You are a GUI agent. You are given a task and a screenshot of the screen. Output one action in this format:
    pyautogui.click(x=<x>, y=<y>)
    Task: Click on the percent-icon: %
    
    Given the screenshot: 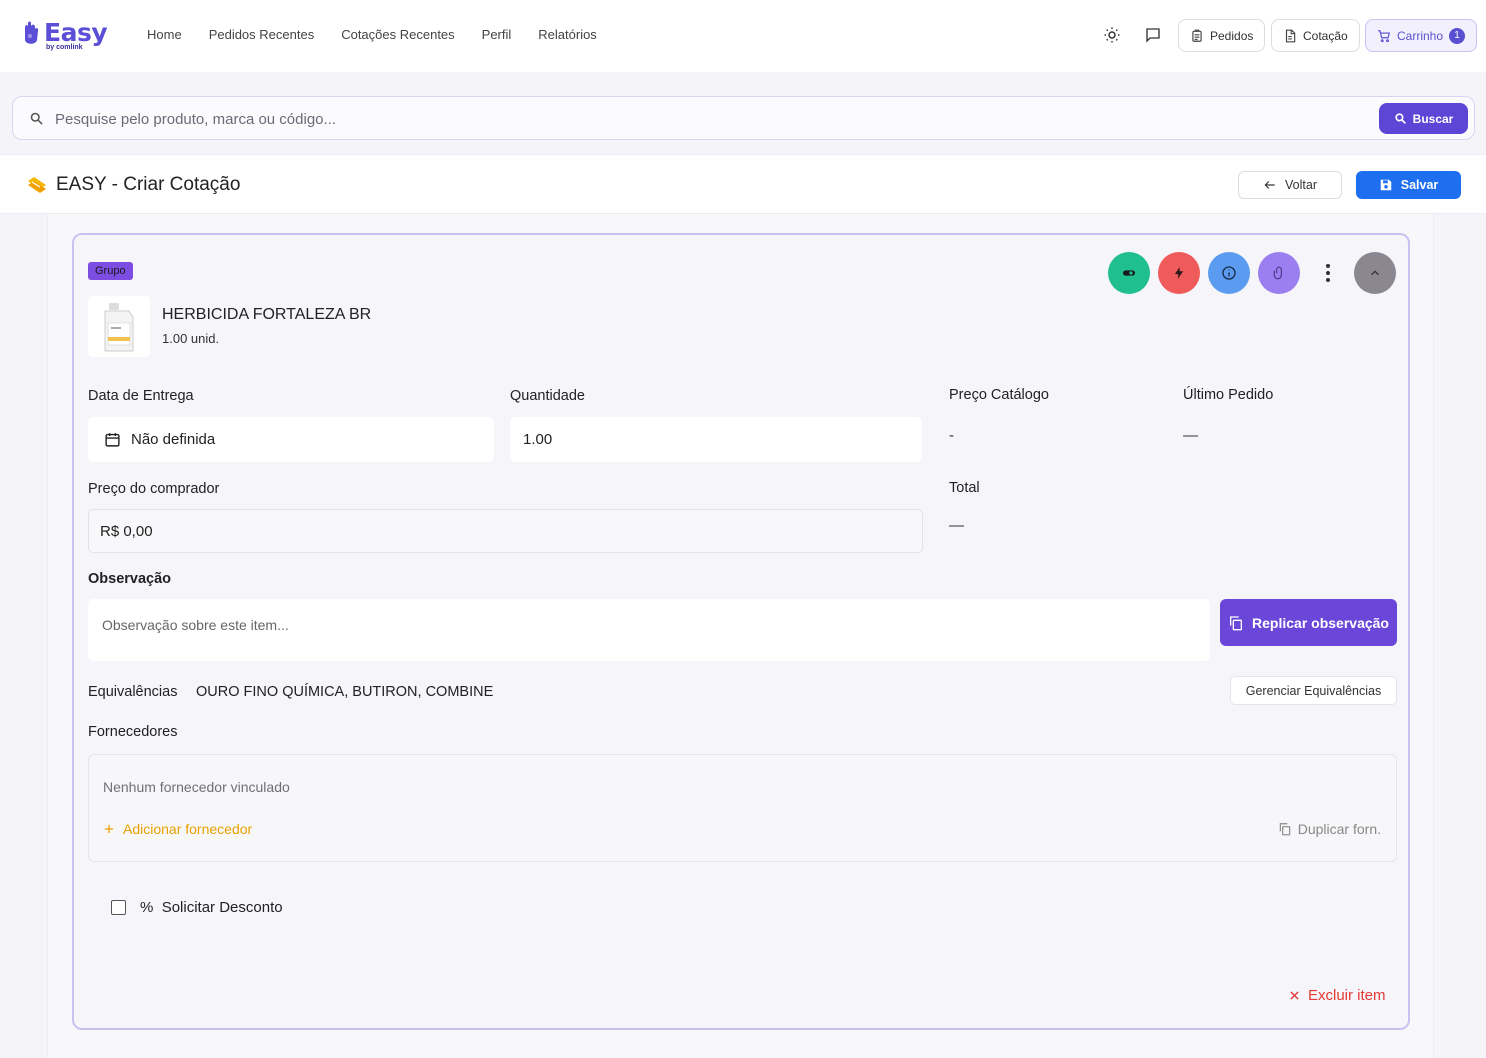 What is the action you would take?
    pyautogui.click(x=147, y=907)
    